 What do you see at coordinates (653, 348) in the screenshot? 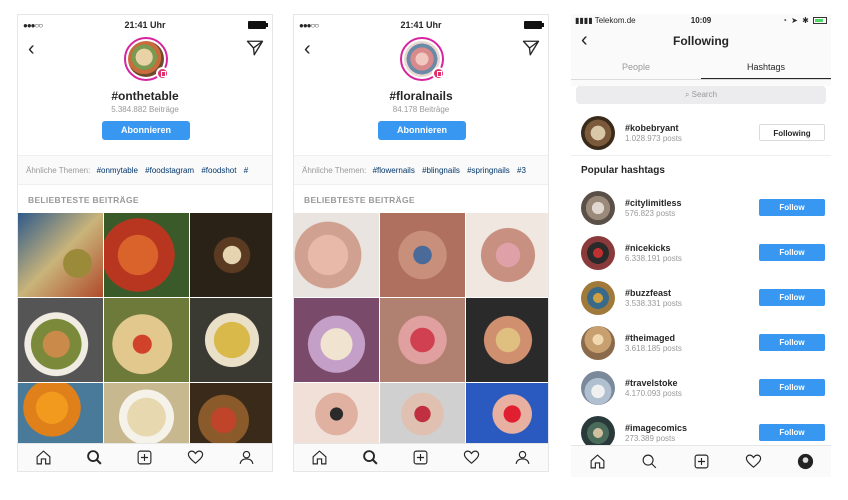
I see `hashtag-count: 3.618.185 posts` at bounding box center [653, 348].